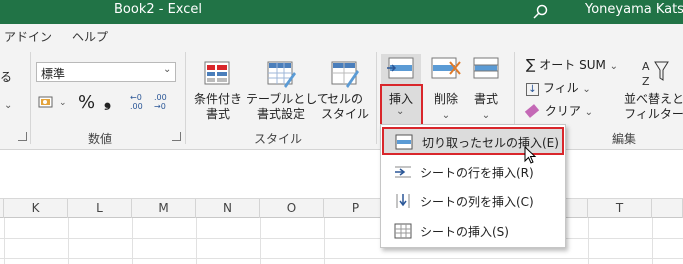  Describe the element at coordinates (158, 9) in the screenshot. I see `window-title: Book2 - Excel` at that location.